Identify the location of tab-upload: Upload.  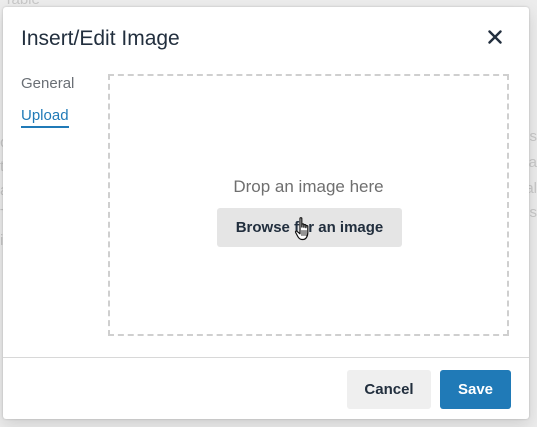
(45, 117).